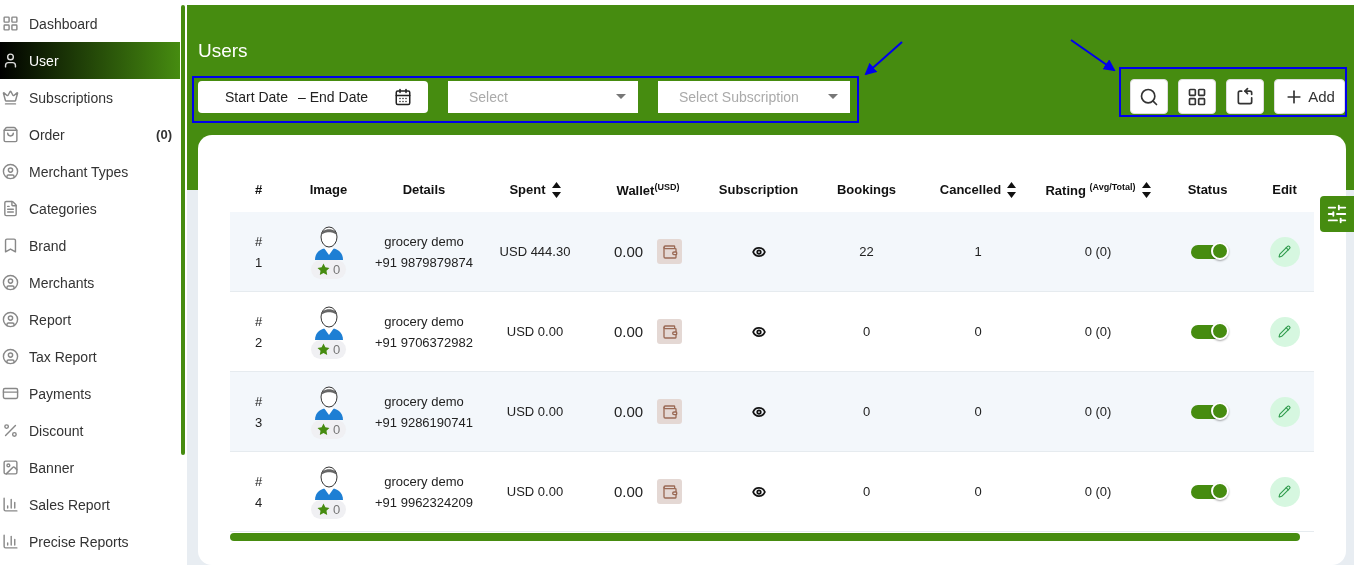  Describe the element at coordinates (10, 467) in the screenshot. I see `image-icon` at that location.